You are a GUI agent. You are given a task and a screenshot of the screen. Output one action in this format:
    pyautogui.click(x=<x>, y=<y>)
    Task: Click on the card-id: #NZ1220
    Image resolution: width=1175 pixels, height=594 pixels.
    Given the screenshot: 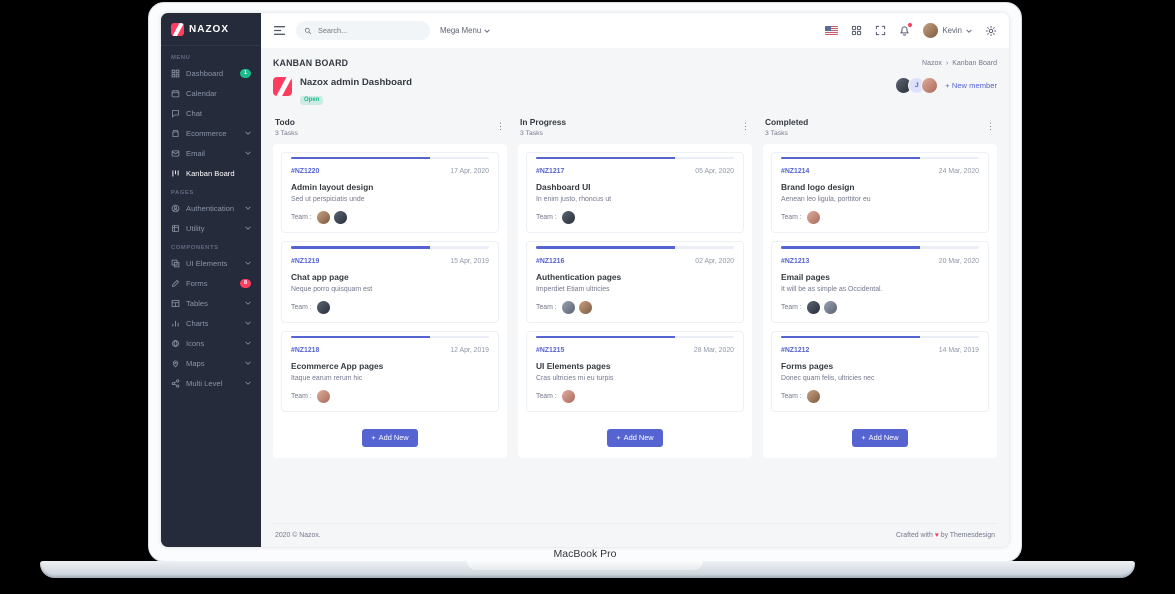 What is the action you would take?
    pyautogui.click(x=305, y=171)
    